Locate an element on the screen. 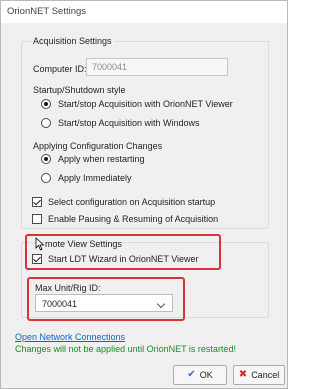 The image size is (320, 389). apply-immediately-radio is located at coordinates (46, 178).